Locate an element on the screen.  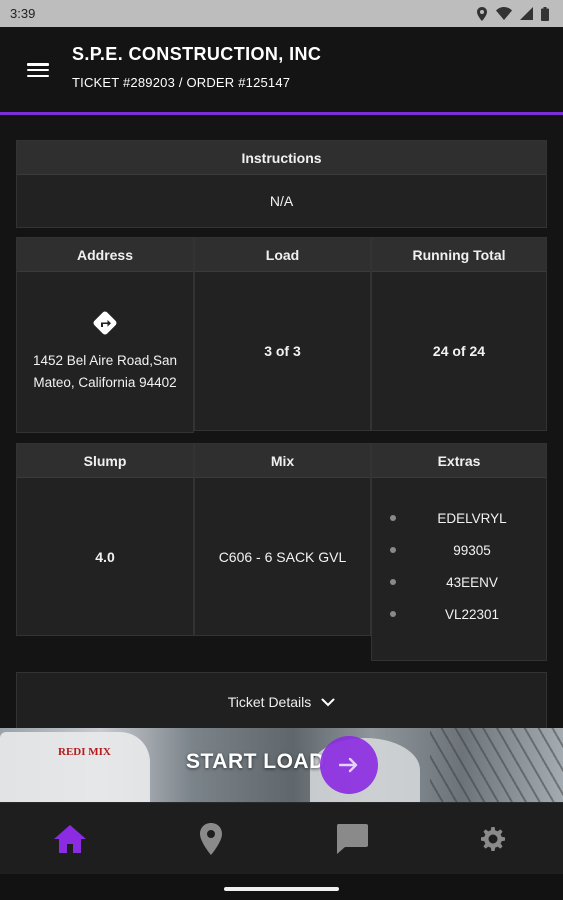
running-total-value: 24 of 24 is located at coordinates (459, 351).